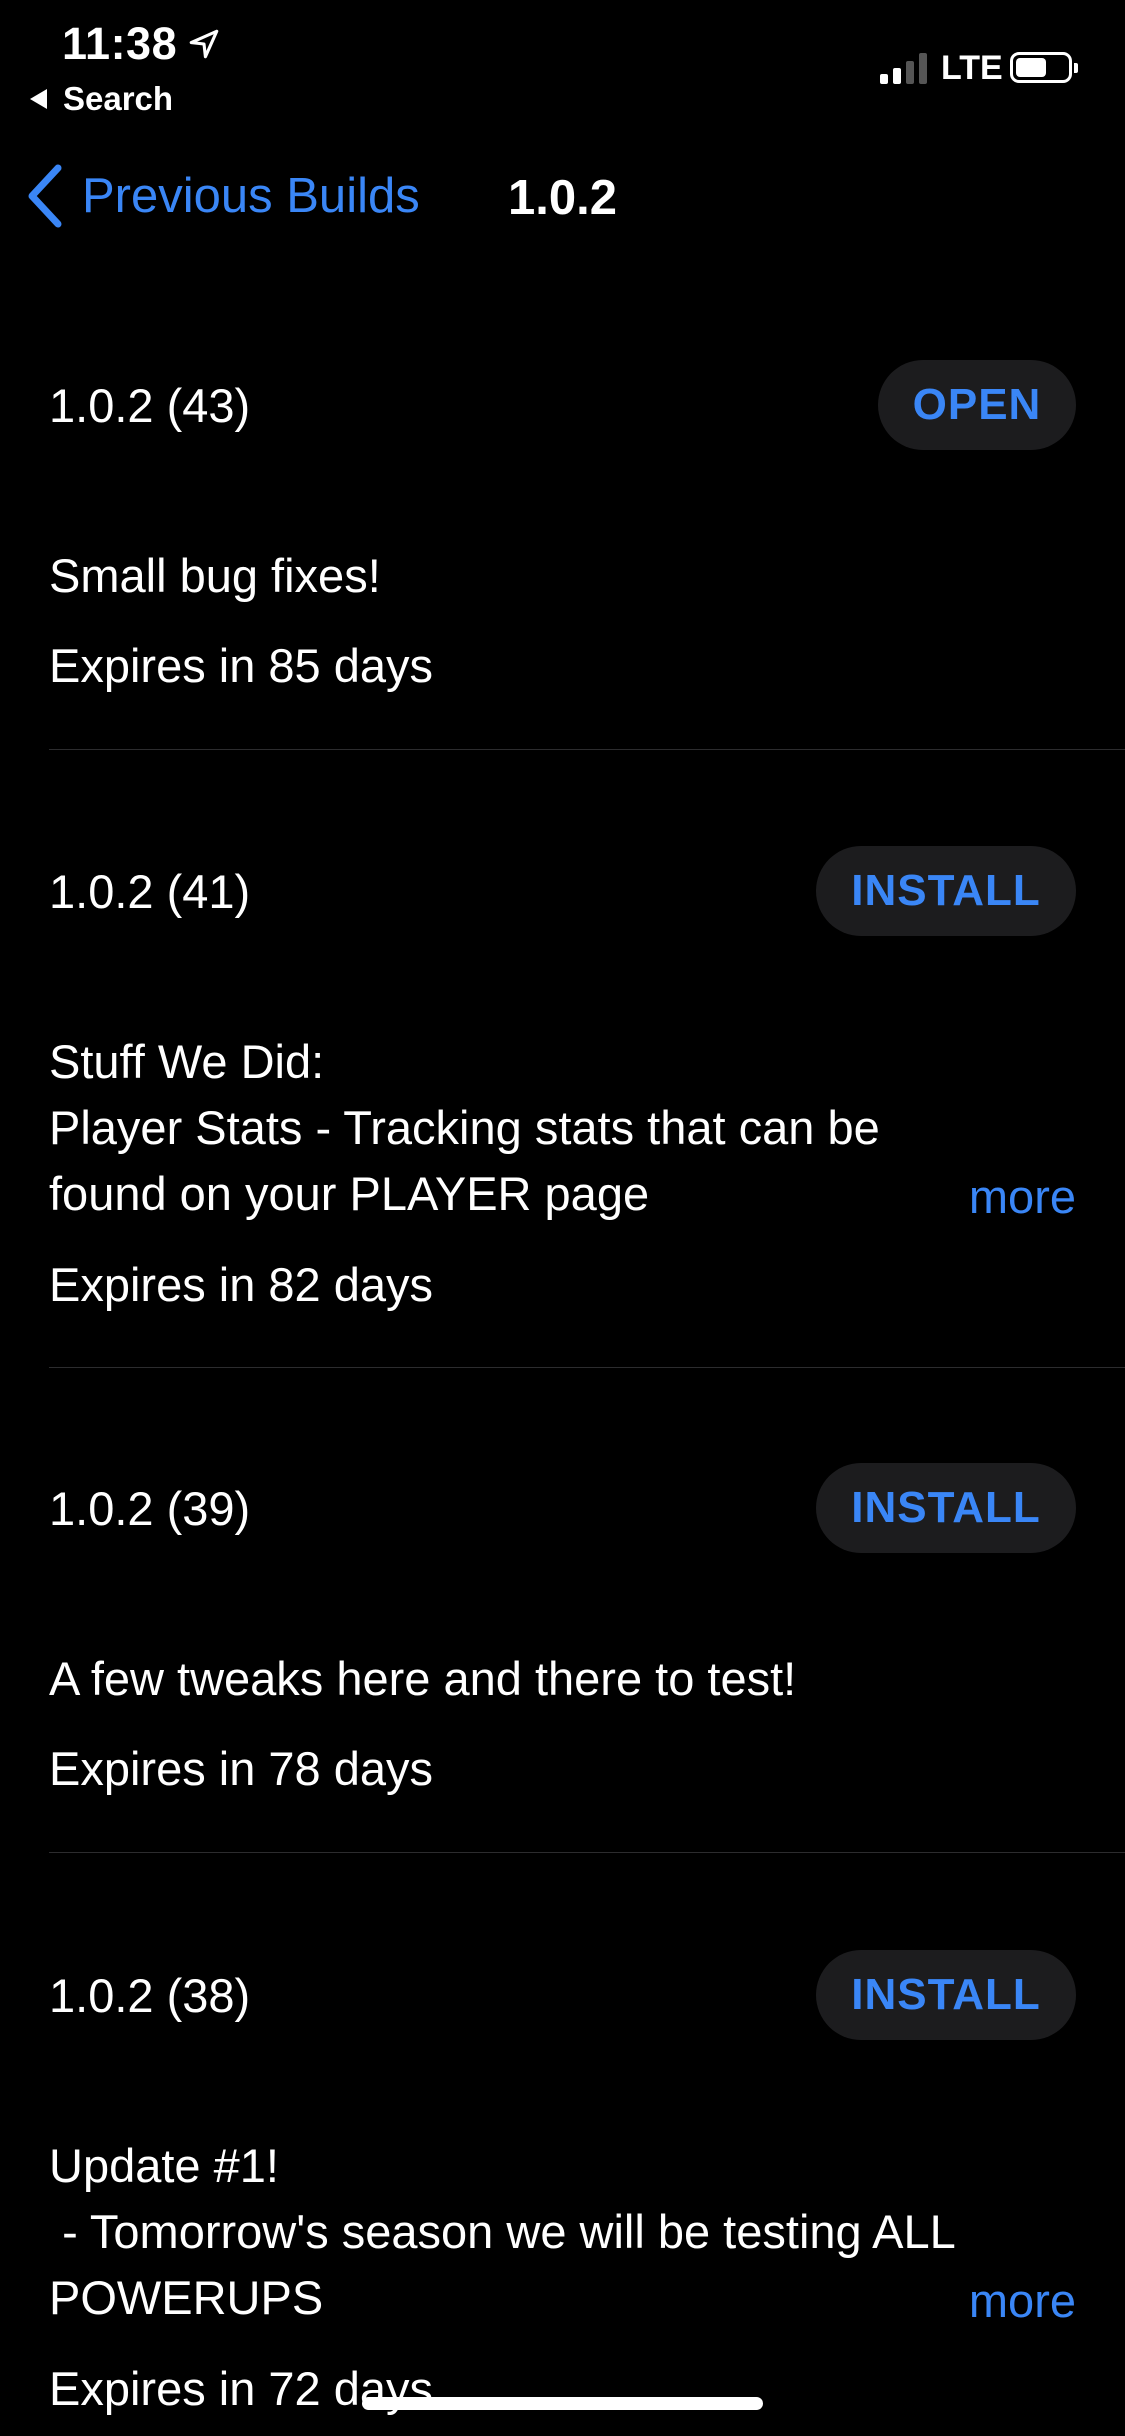 Image resolution: width=1125 pixels, height=2436 pixels. What do you see at coordinates (150, 1508) in the screenshot?
I see `build-version: 1.0.2 (39)` at bounding box center [150, 1508].